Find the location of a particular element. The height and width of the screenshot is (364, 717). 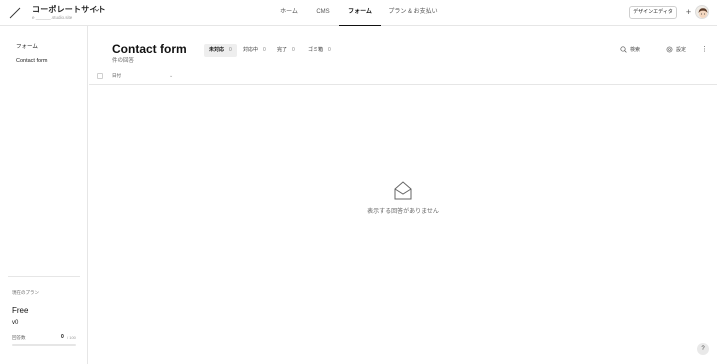

main-nav: ホーム CMS フォーム プラン & お支払い is located at coordinates (358, 13).